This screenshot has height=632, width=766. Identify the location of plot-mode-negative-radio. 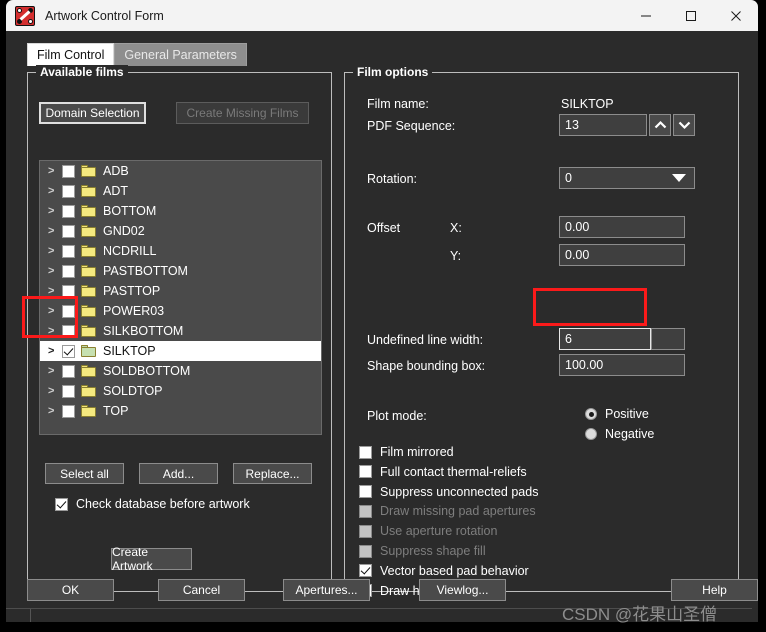
(591, 434).